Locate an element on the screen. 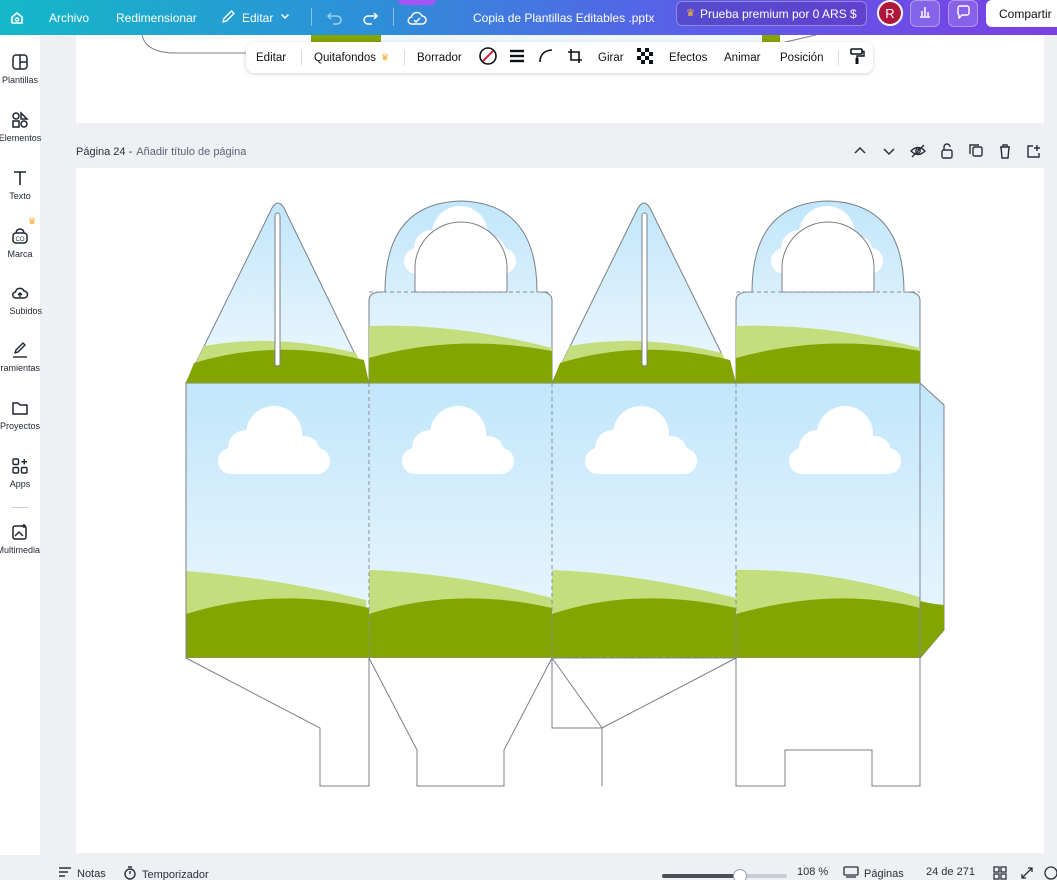  undo-icon is located at coordinates (335, 17).